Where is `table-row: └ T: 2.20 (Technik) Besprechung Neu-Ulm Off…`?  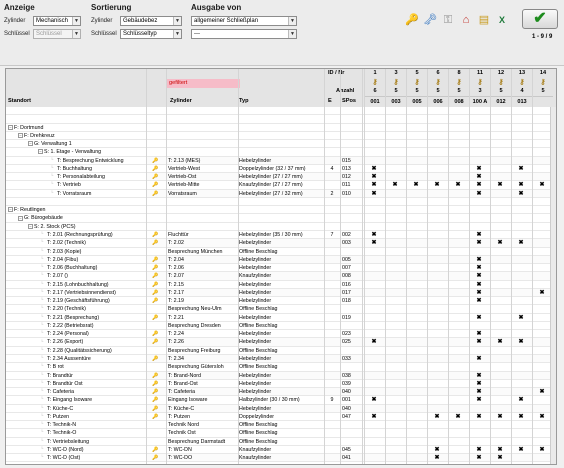
table-row: └ T: 2.20 (Technik) Besprechung Neu-Ulm Off… is located at coordinates (281, 309).